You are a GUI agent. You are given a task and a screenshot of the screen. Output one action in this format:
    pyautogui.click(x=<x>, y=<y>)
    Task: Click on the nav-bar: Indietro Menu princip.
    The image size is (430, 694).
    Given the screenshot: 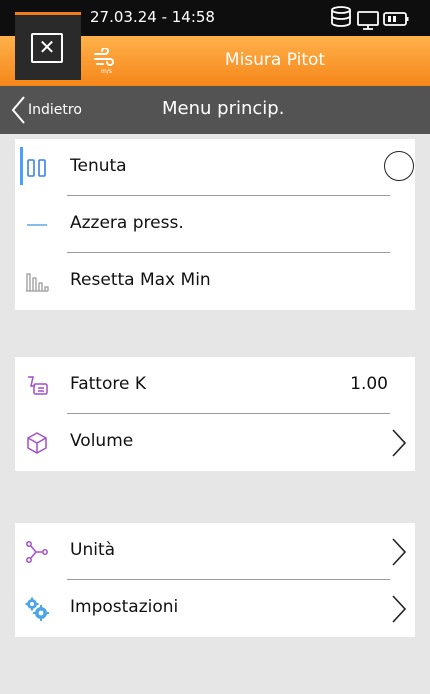 What is the action you would take?
    pyautogui.click(x=215, y=110)
    